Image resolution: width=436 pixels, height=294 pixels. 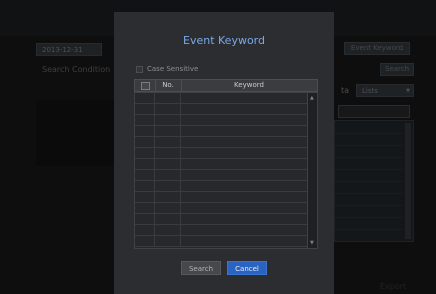 What do you see at coordinates (312, 98) in the screenshot?
I see `scroll-up-icon: ▲` at bounding box center [312, 98].